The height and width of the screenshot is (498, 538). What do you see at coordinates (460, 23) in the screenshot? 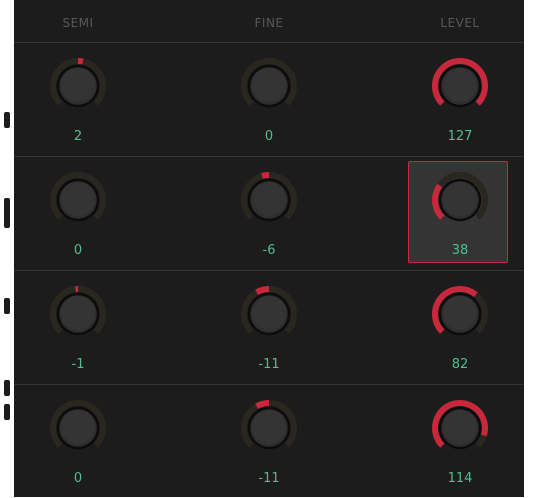
I see `col-header-level: LEVEL` at bounding box center [460, 23].